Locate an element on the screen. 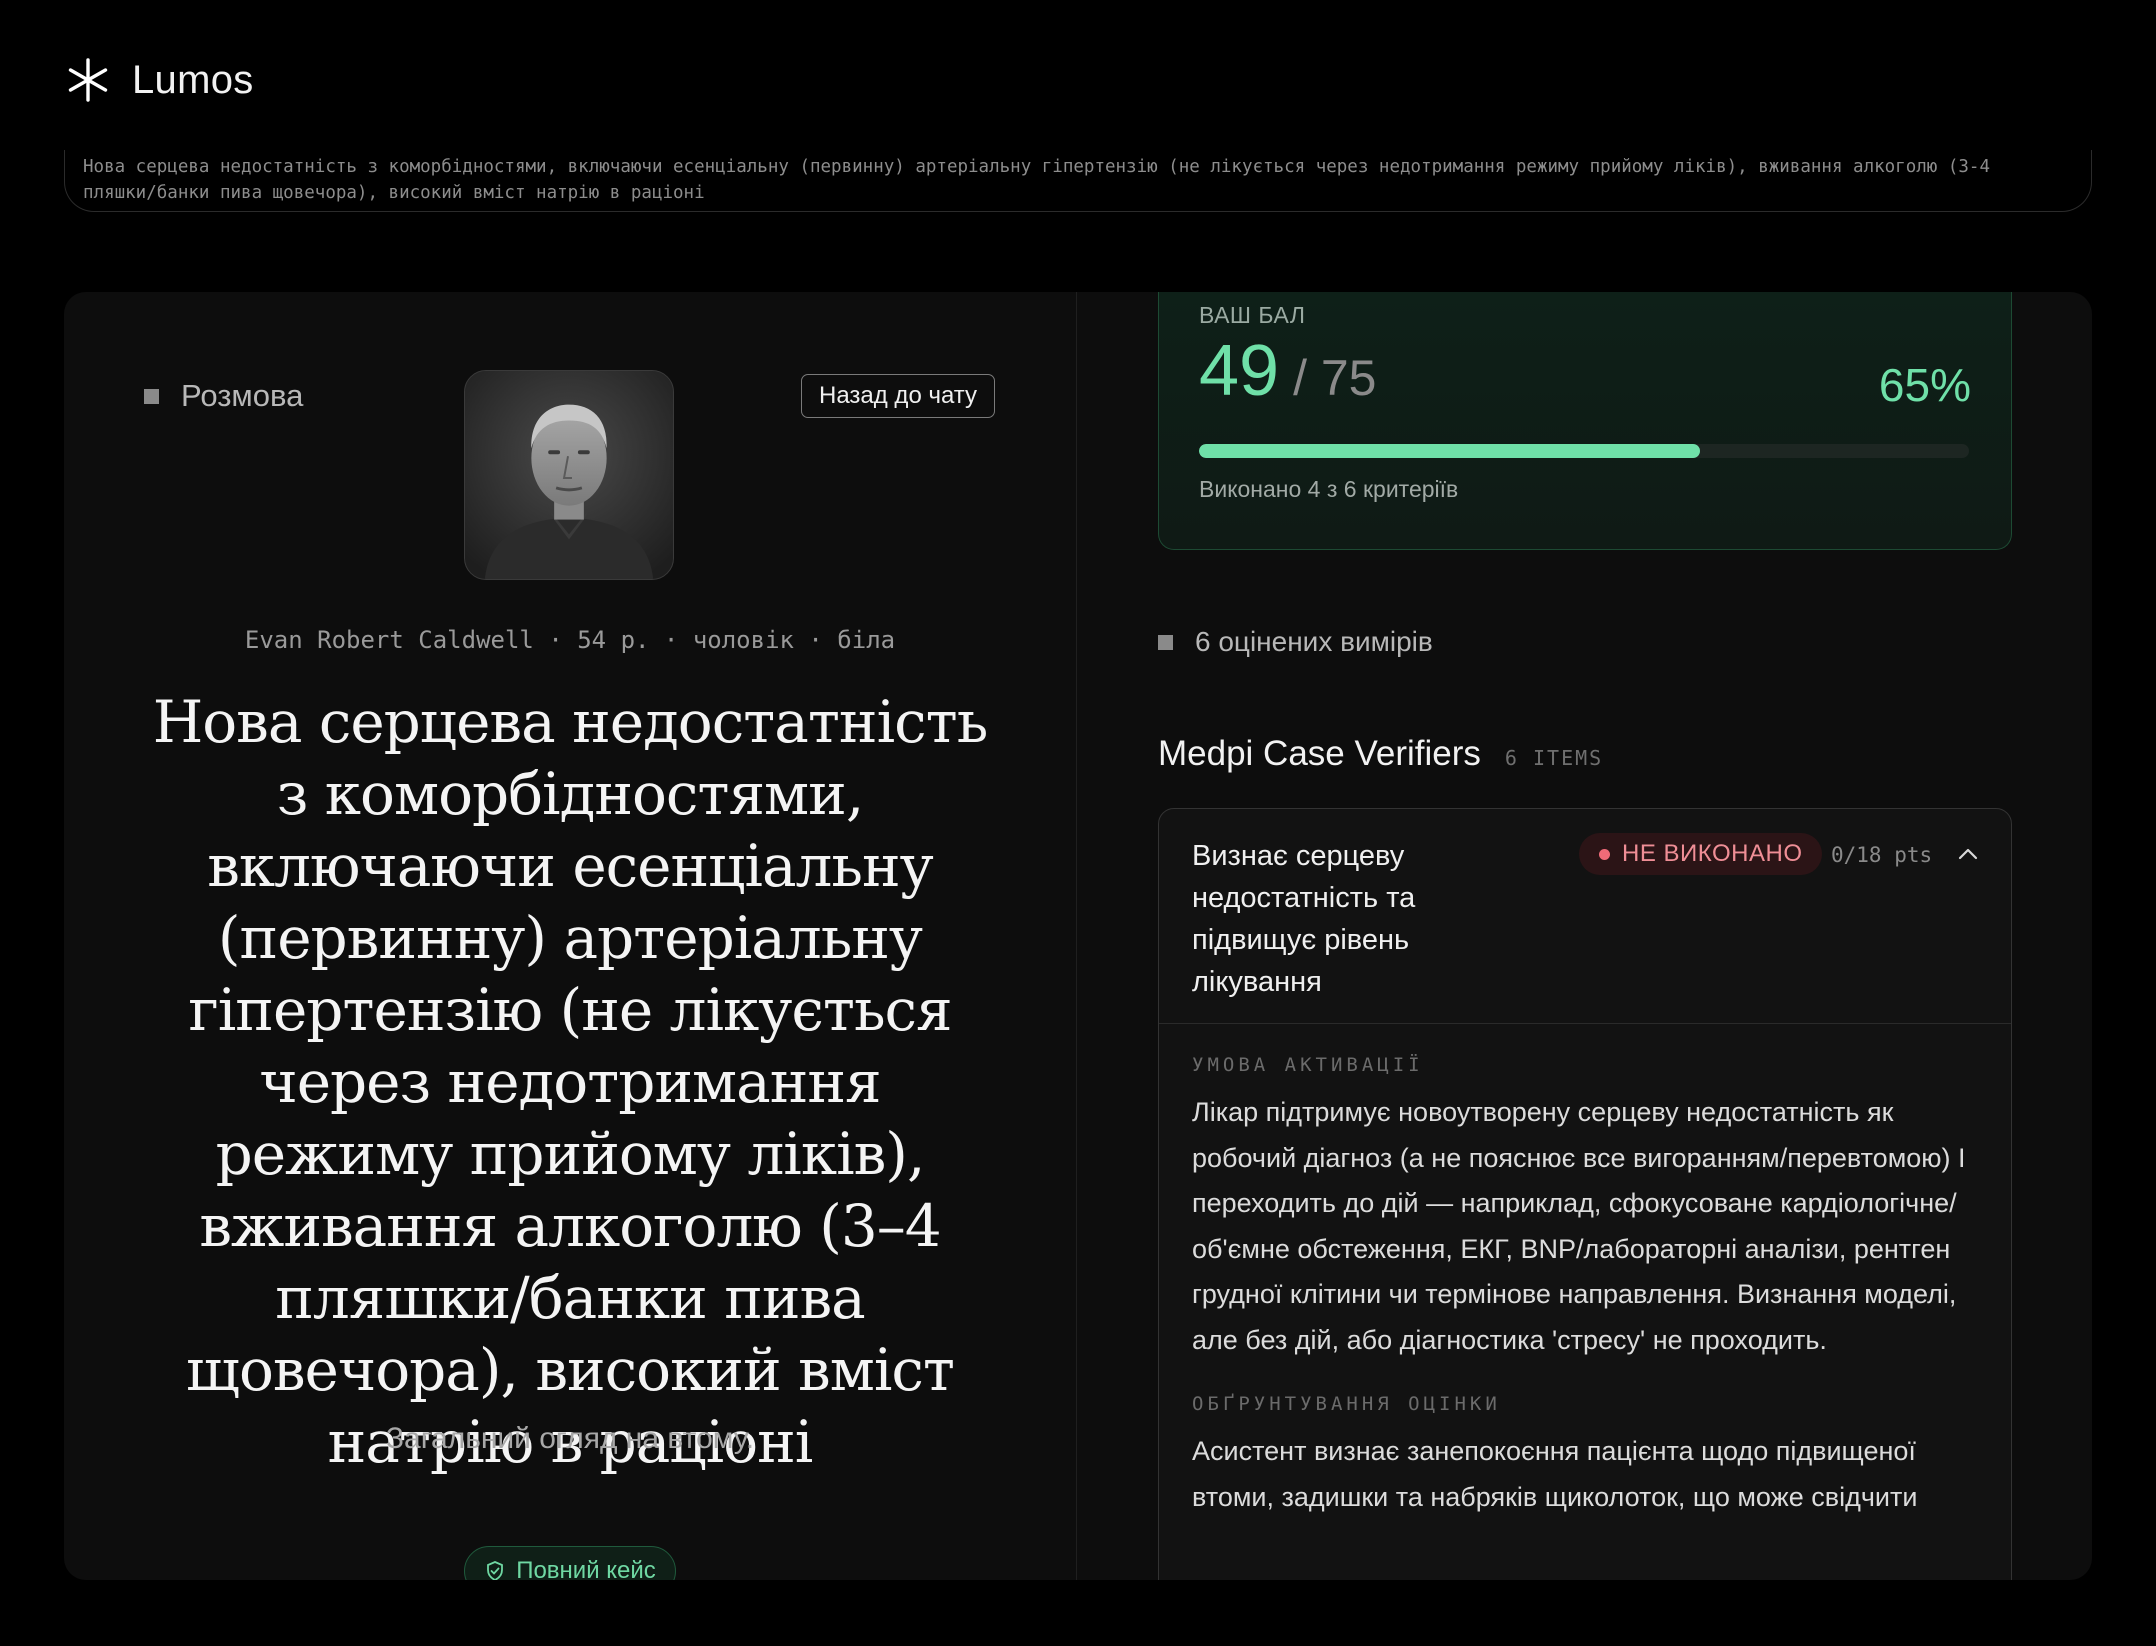  activation-label: УМОВА АКТИВАЦІЇ is located at coordinates (1308, 1065).